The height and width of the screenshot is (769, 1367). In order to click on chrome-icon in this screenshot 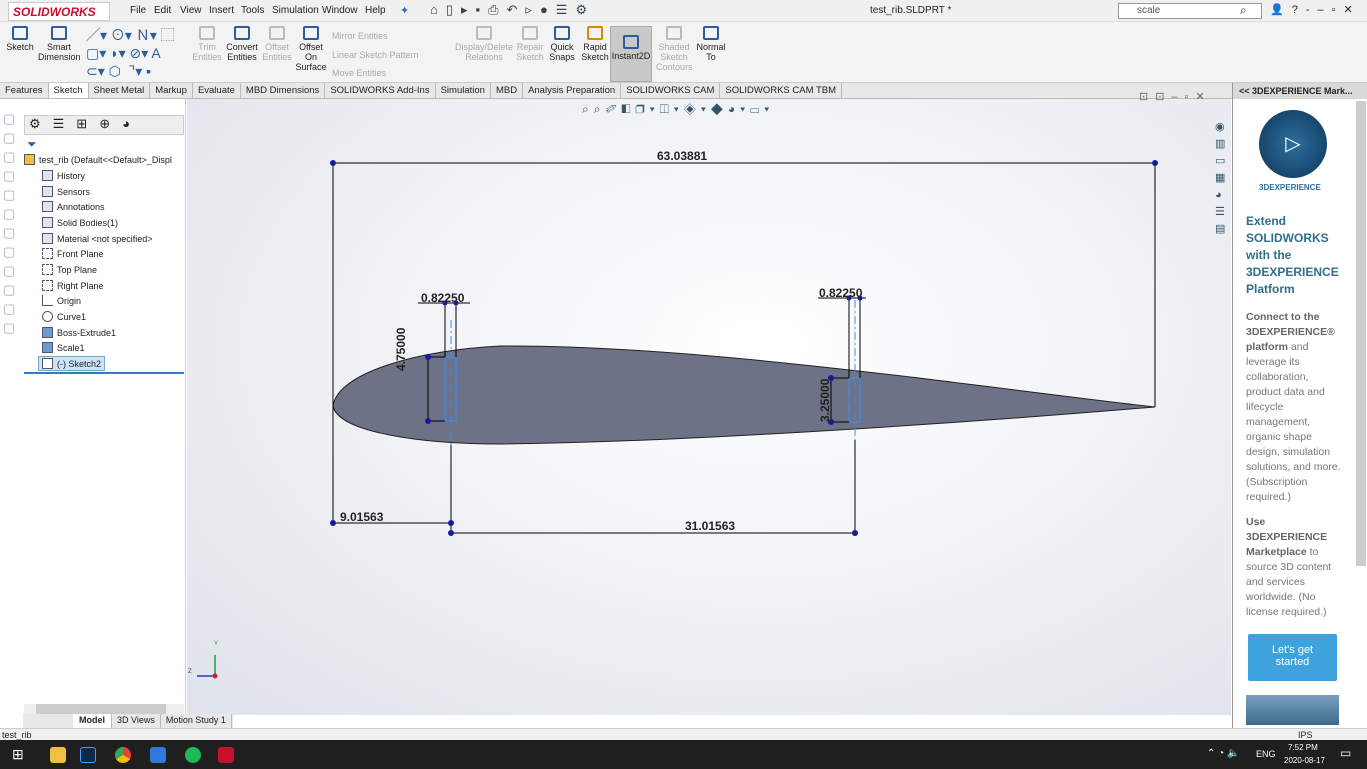, I will do `click(123, 755)`.